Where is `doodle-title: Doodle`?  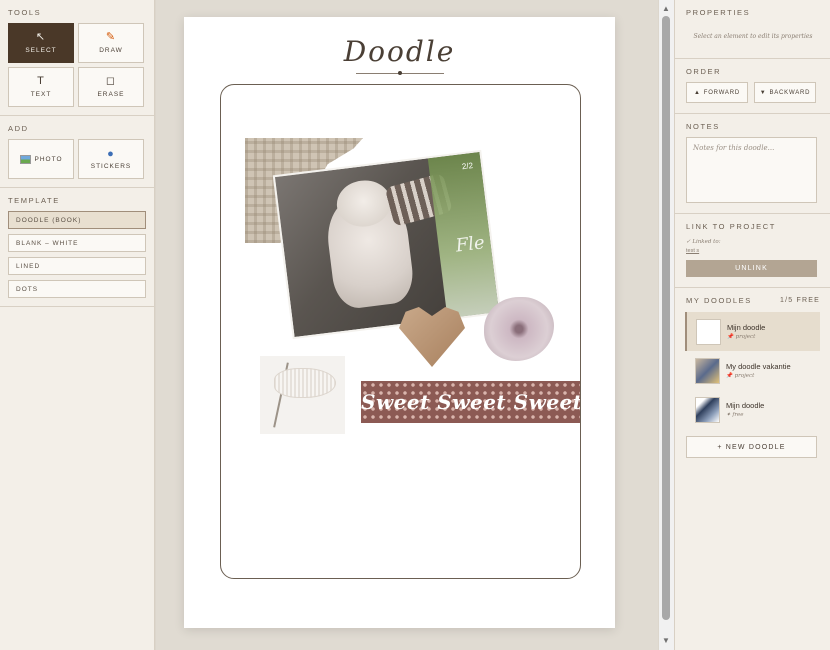
doodle-title: Doodle is located at coordinates (399, 51).